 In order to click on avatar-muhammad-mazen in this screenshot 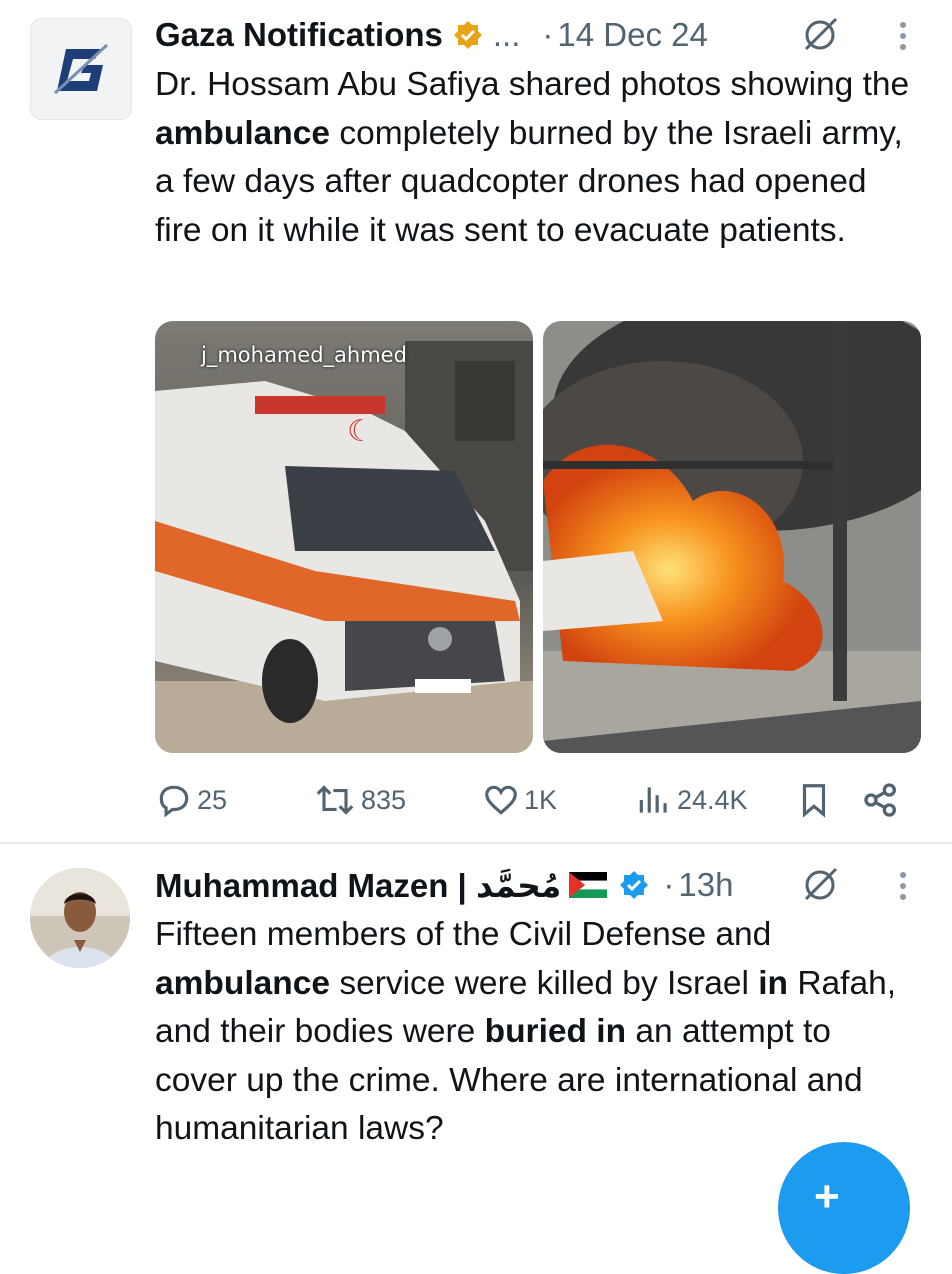, I will do `click(80, 918)`.